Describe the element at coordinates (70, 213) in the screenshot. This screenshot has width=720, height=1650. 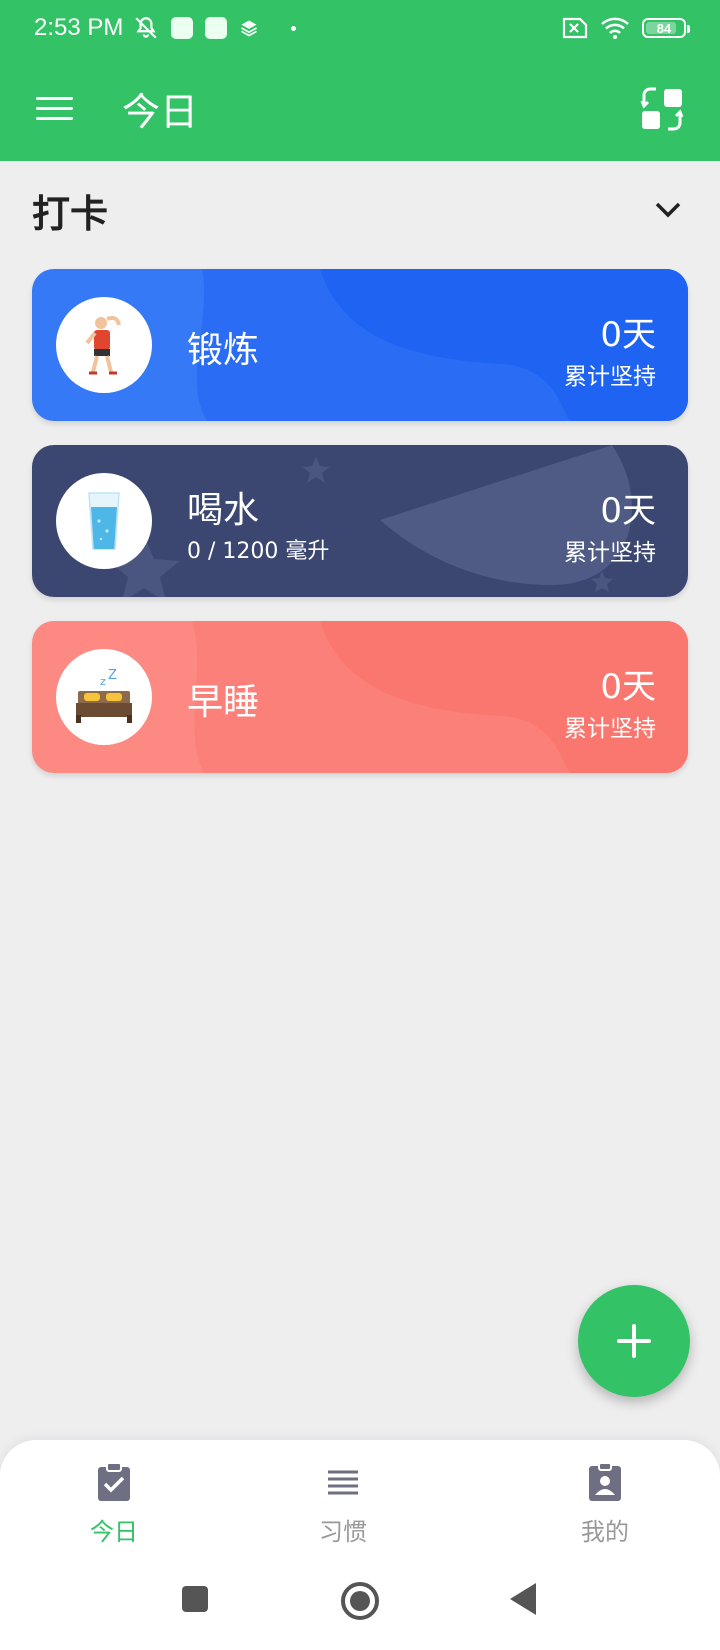
I see `section-title: 打卡` at that location.